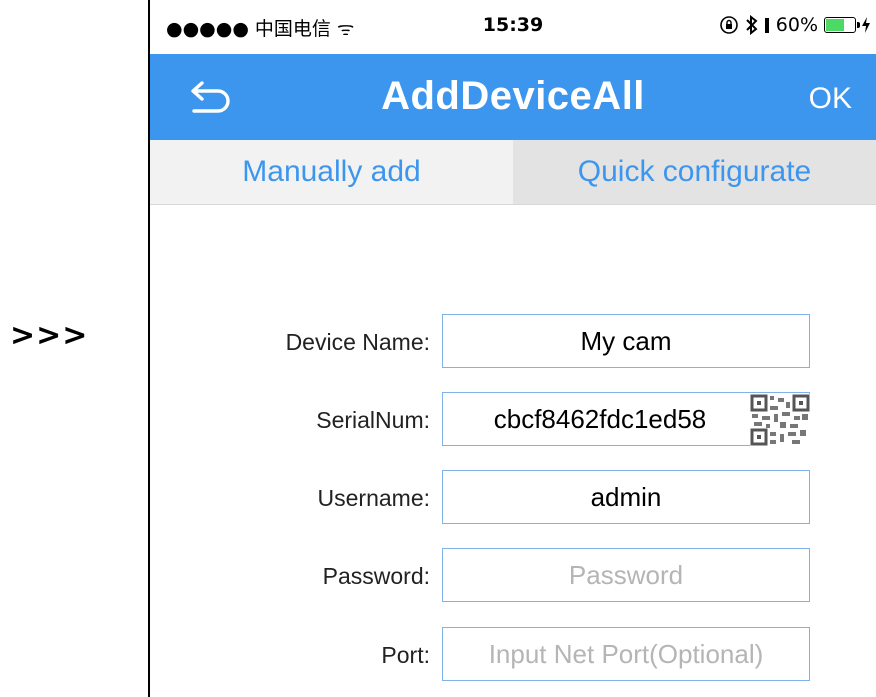 Image resolution: width=876 pixels, height=697 pixels. What do you see at coordinates (626, 497) in the screenshot?
I see `username-input` at bounding box center [626, 497].